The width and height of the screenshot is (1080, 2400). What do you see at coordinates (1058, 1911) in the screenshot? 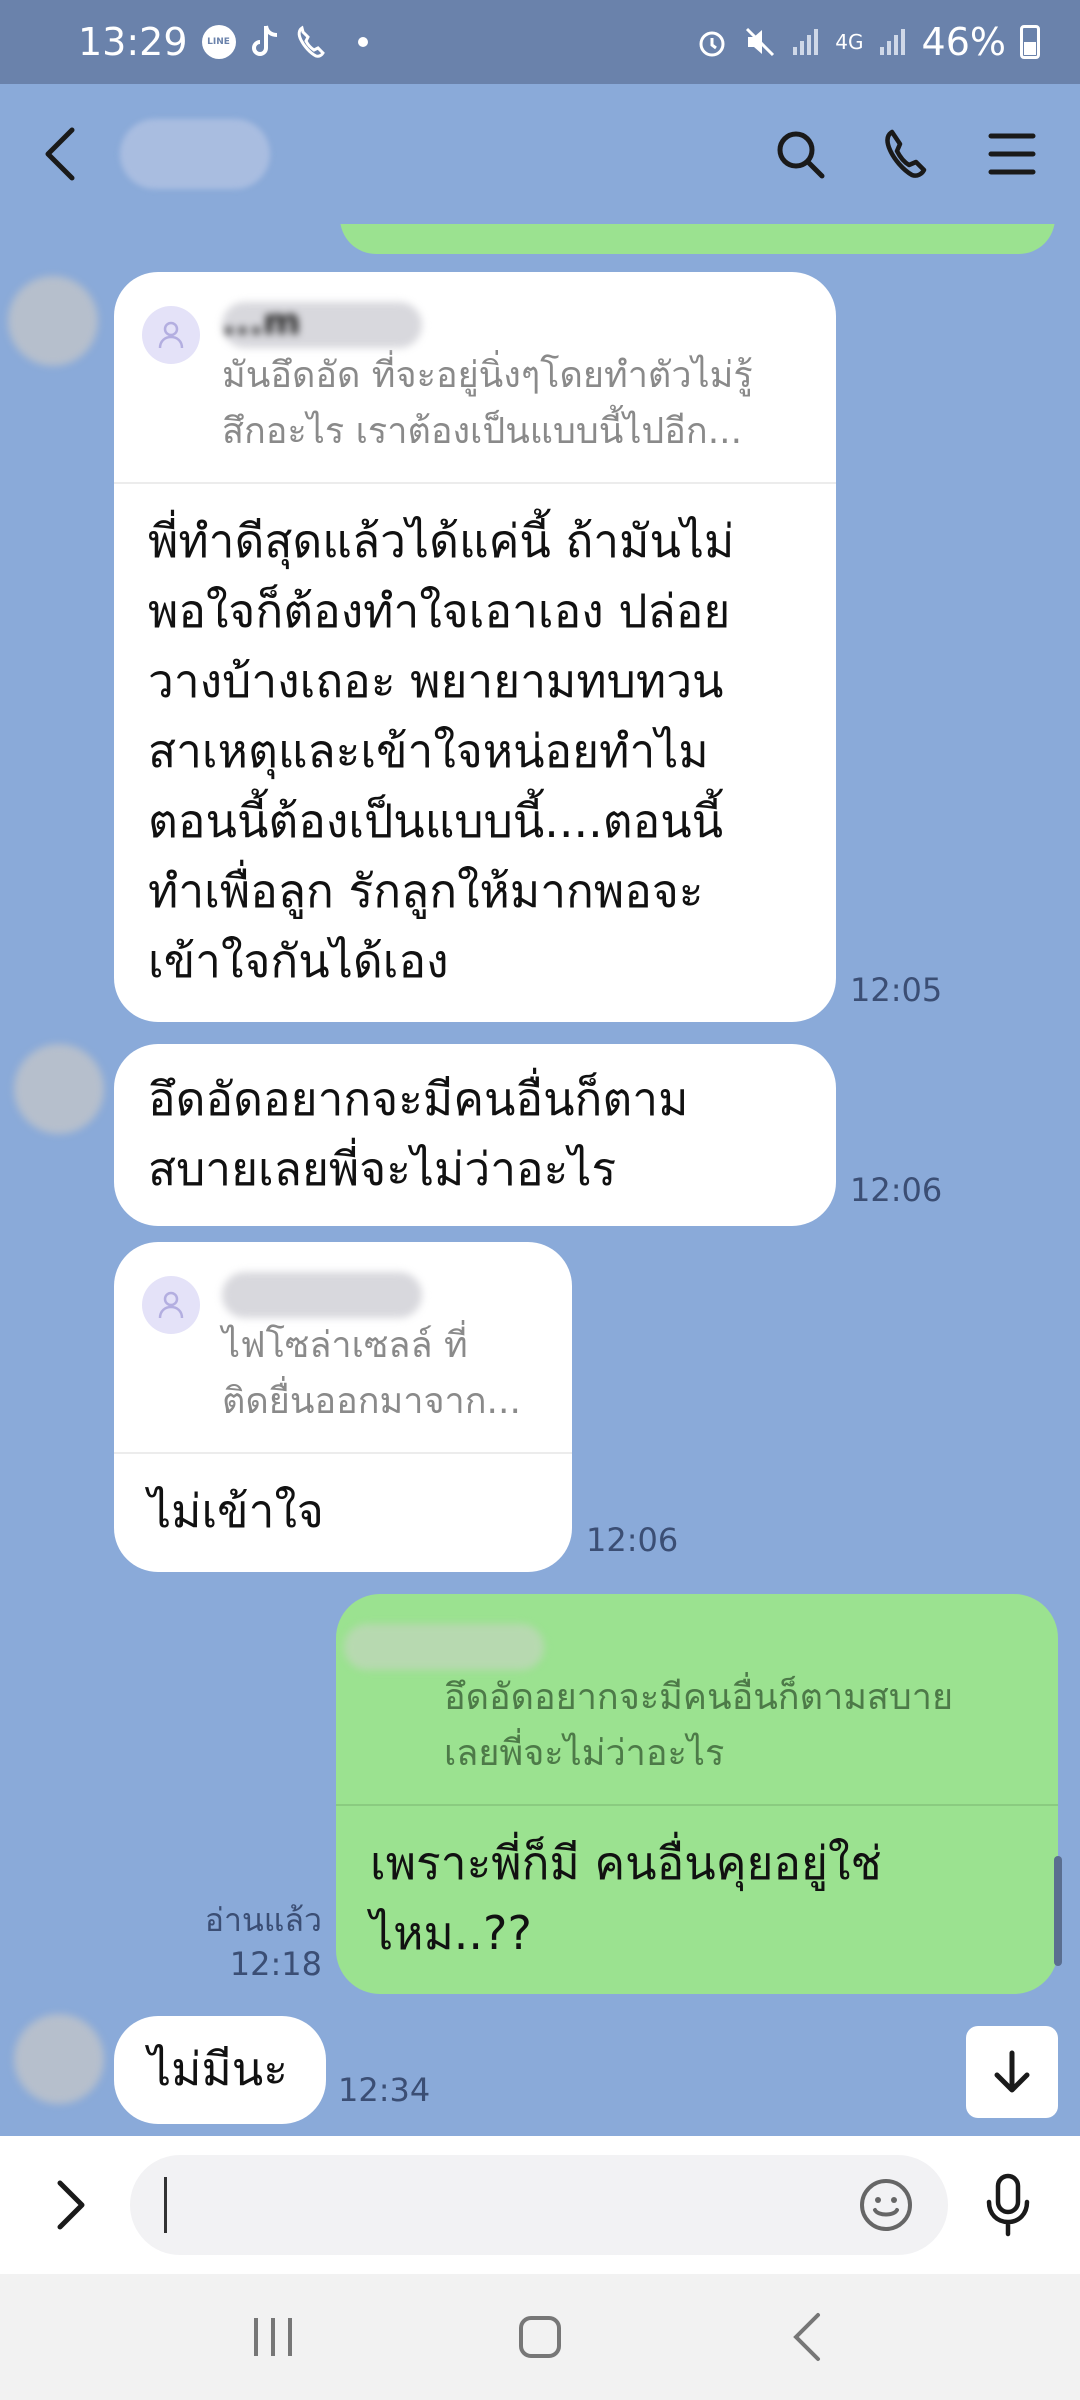
I see `scrollbar` at bounding box center [1058, 1911].